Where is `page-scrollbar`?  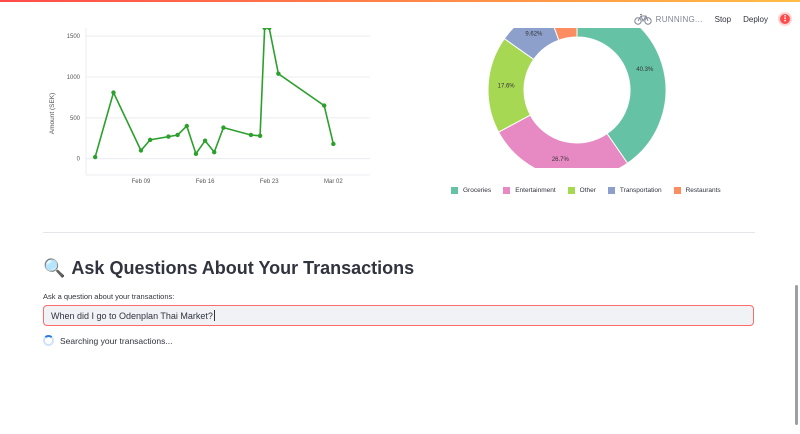
page-scrollbar is located at coordinates (796, 355).